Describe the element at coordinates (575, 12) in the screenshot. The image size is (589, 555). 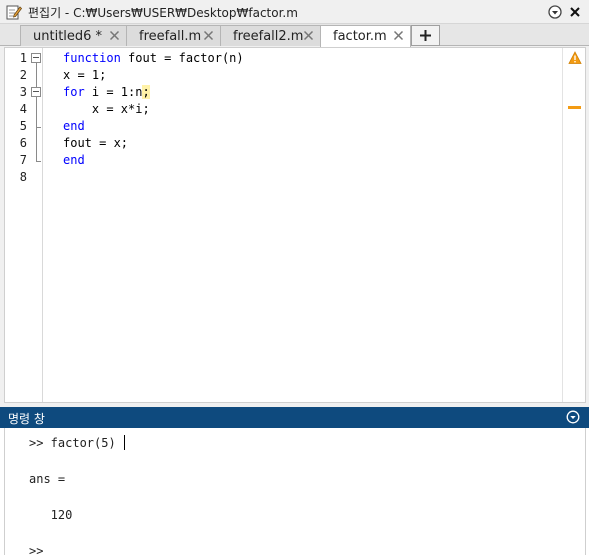
I see `editor-close-icon` at that location.